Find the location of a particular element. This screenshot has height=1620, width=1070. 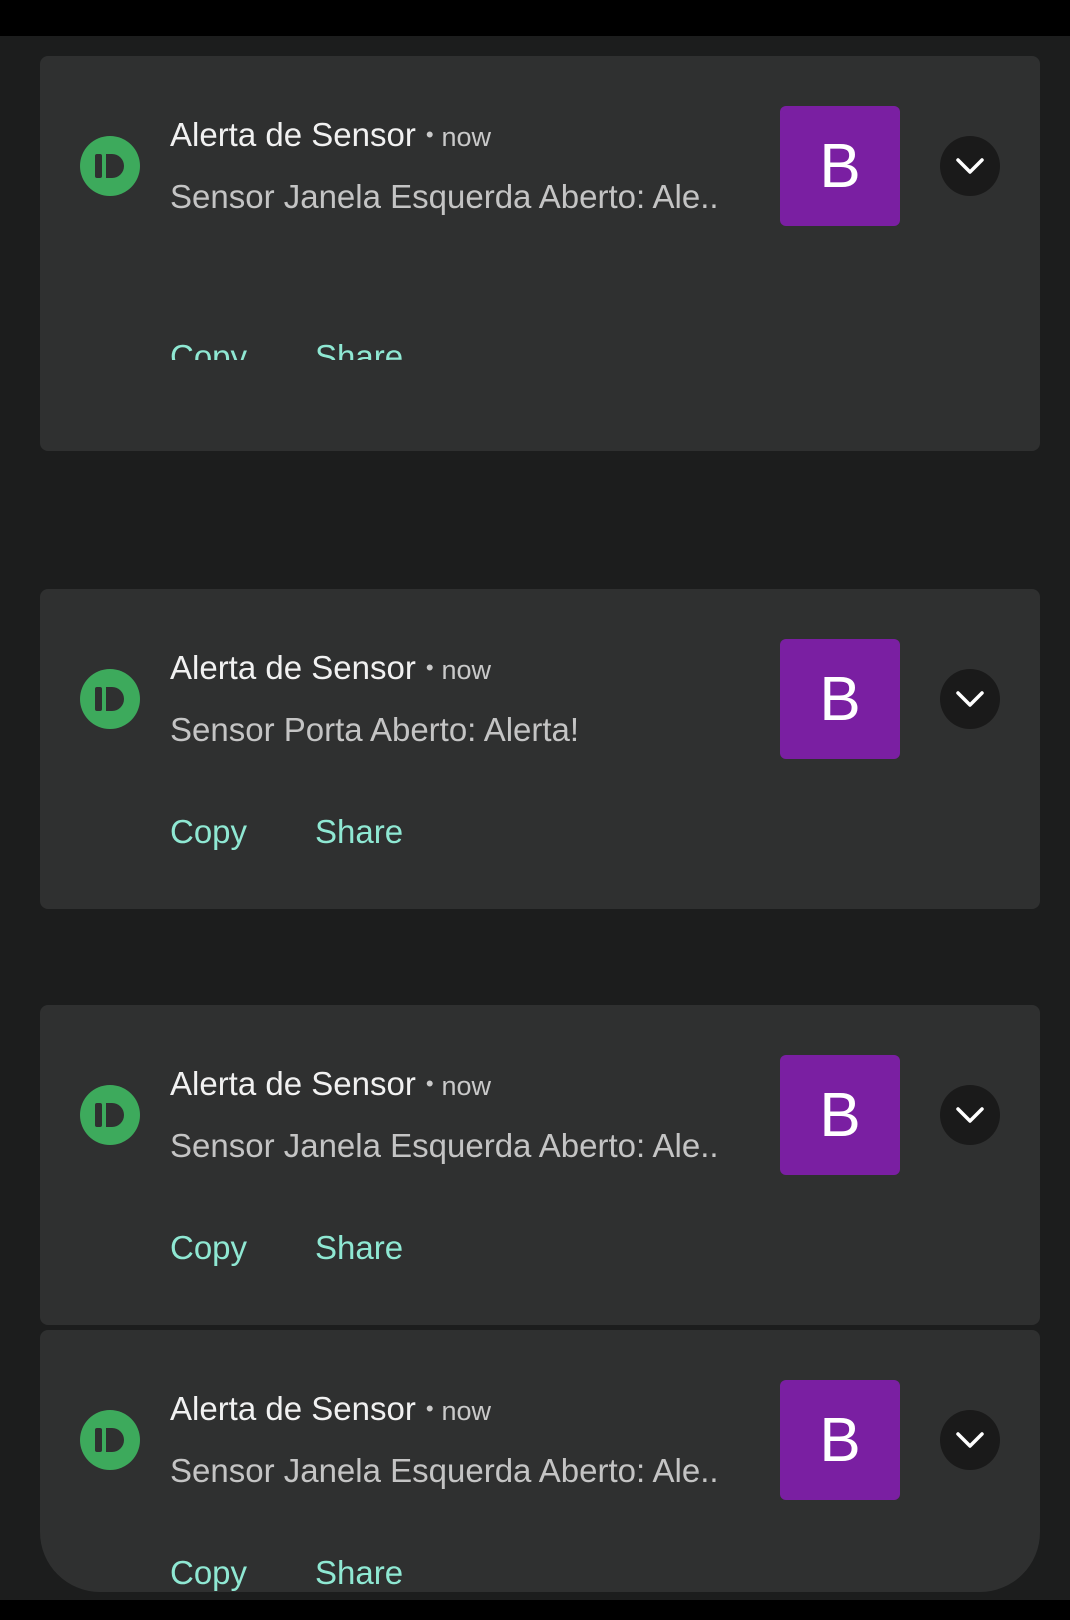

status-bar is located at coordinates (535, 18).